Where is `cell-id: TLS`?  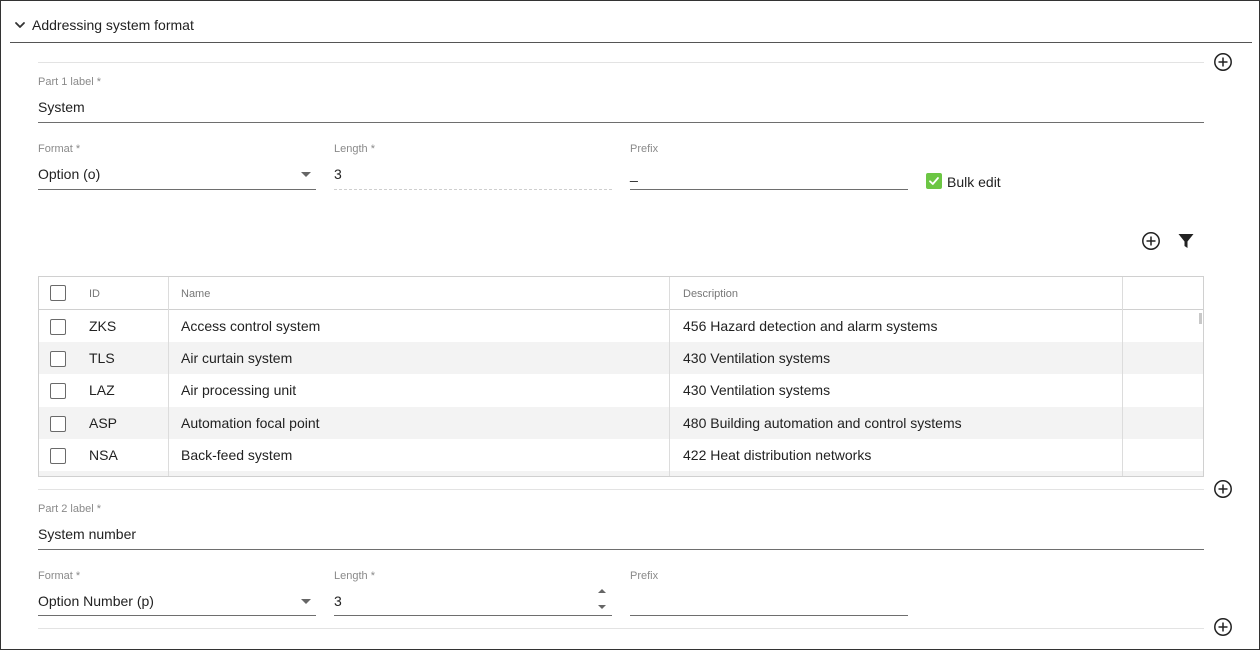 cell-id: TLS is located at coordinates (102, 358).